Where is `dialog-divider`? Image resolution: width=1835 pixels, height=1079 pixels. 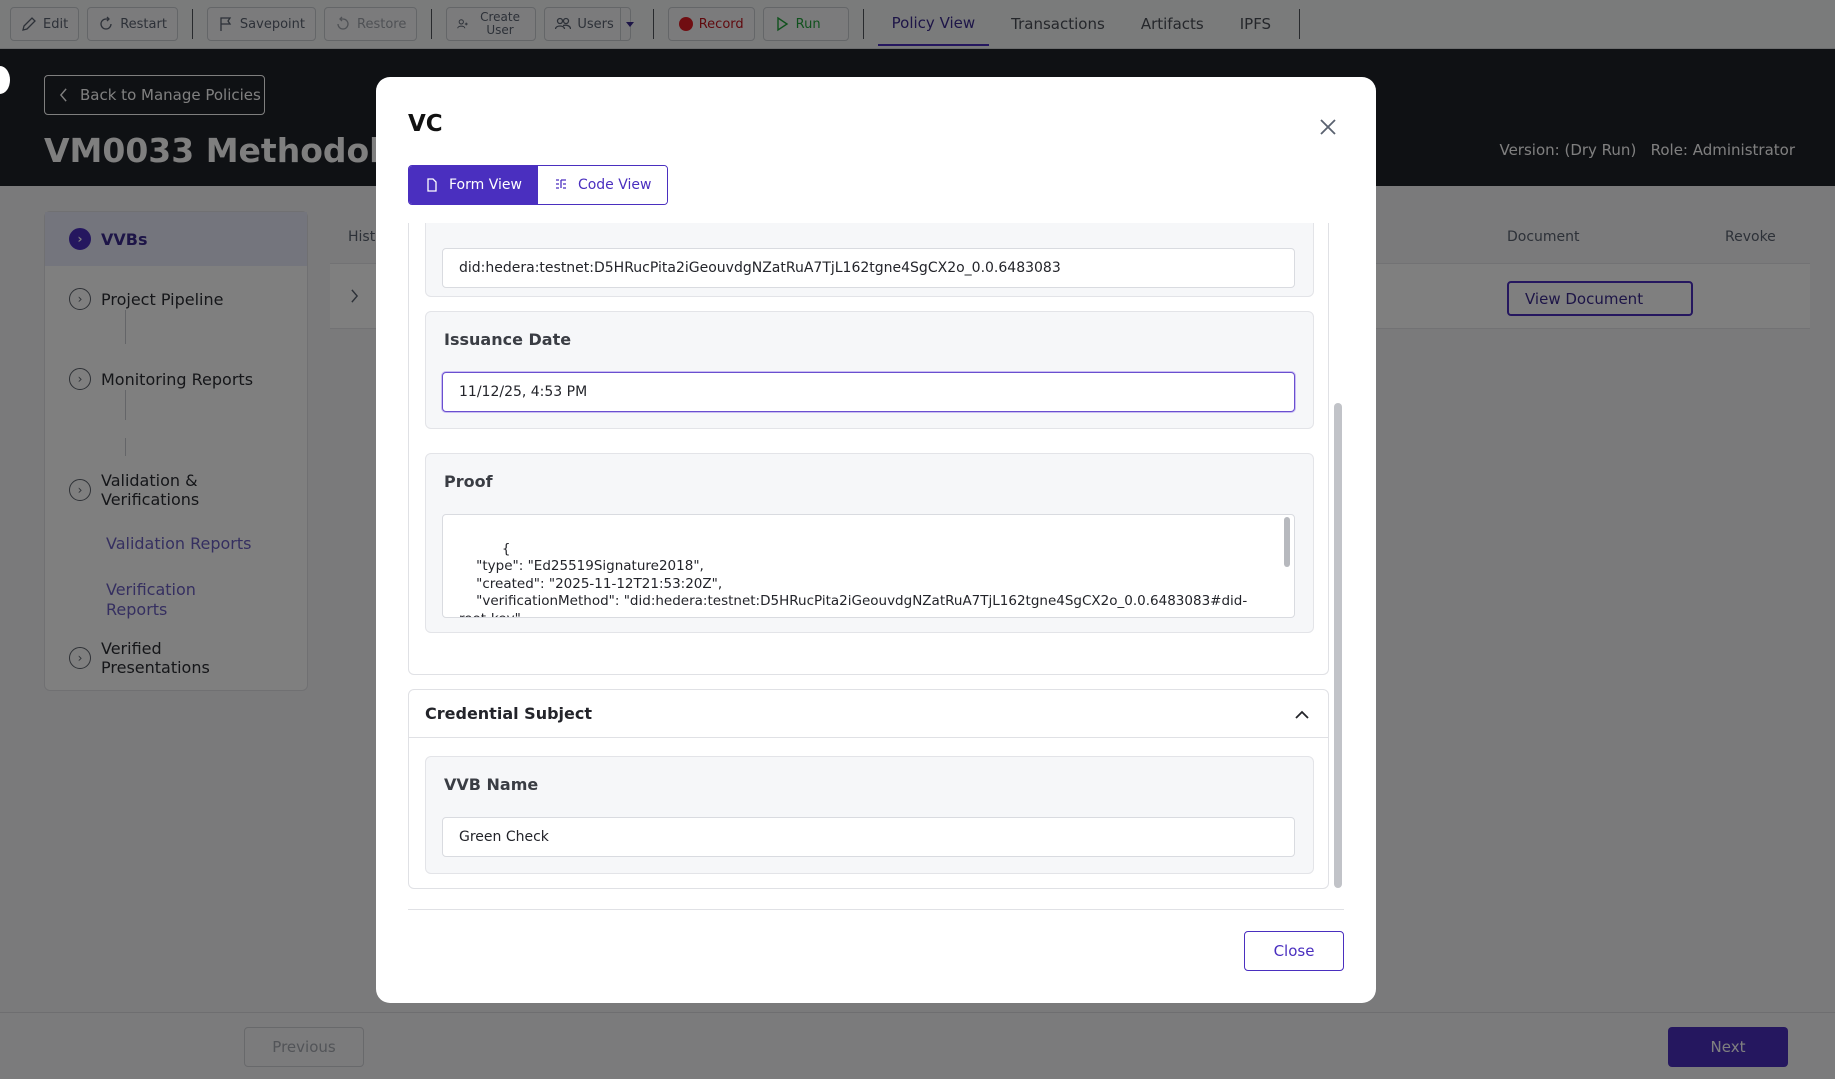 dialog-divider is located at coordinates (876, 909).